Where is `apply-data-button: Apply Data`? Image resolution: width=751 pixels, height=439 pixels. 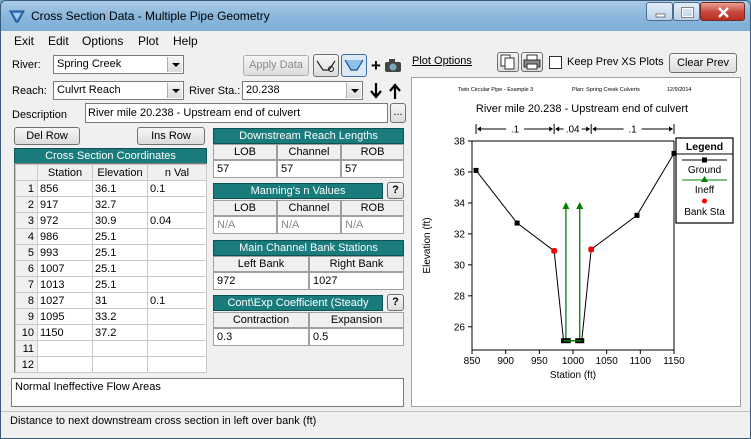 apply-data-button: Apply Data is located at coordinates (276, 65).